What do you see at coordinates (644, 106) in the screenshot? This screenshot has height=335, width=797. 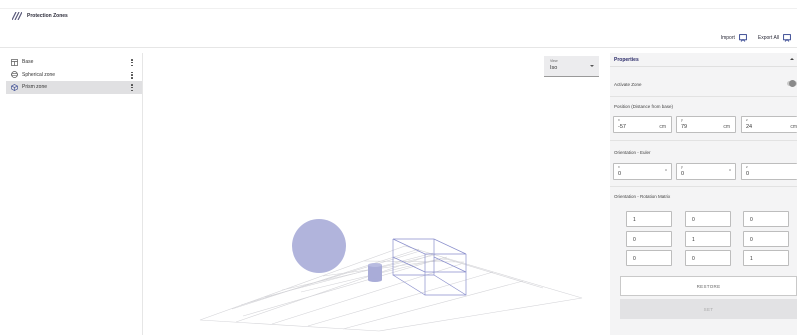 I see `position-label: Position (Distance from base)` at bounding box center [644, 106].